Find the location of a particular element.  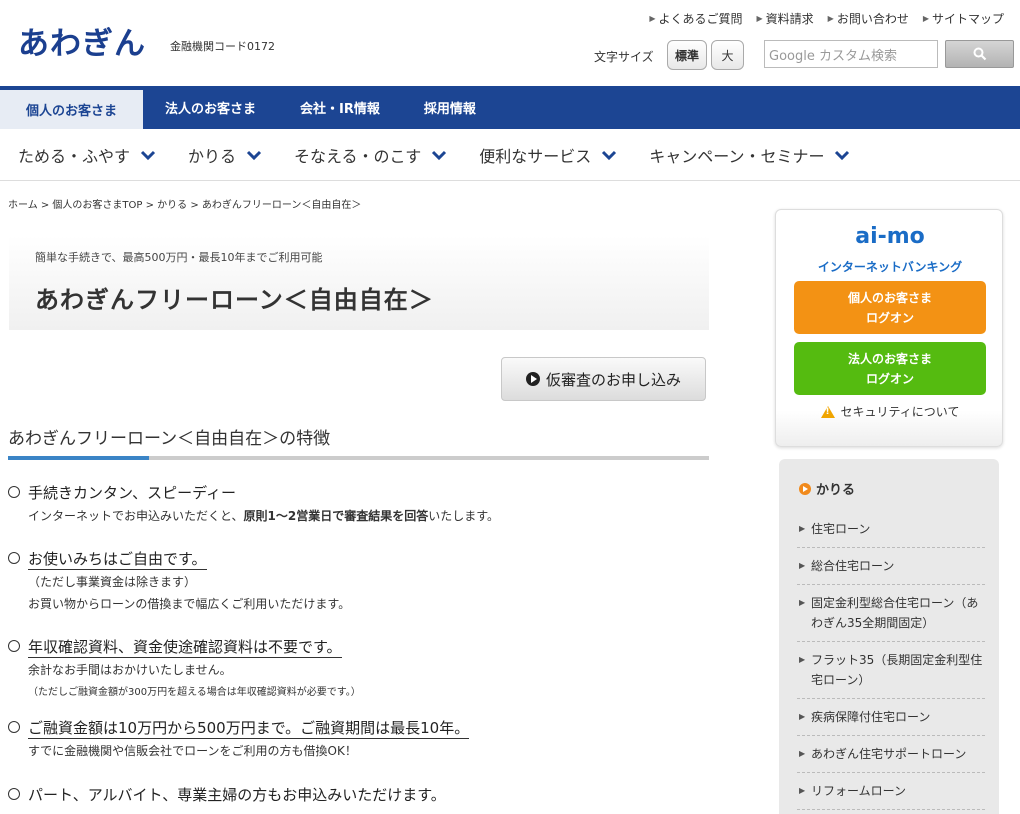

font-size-label: 文字サイズ is located at coordinates (624, 57).